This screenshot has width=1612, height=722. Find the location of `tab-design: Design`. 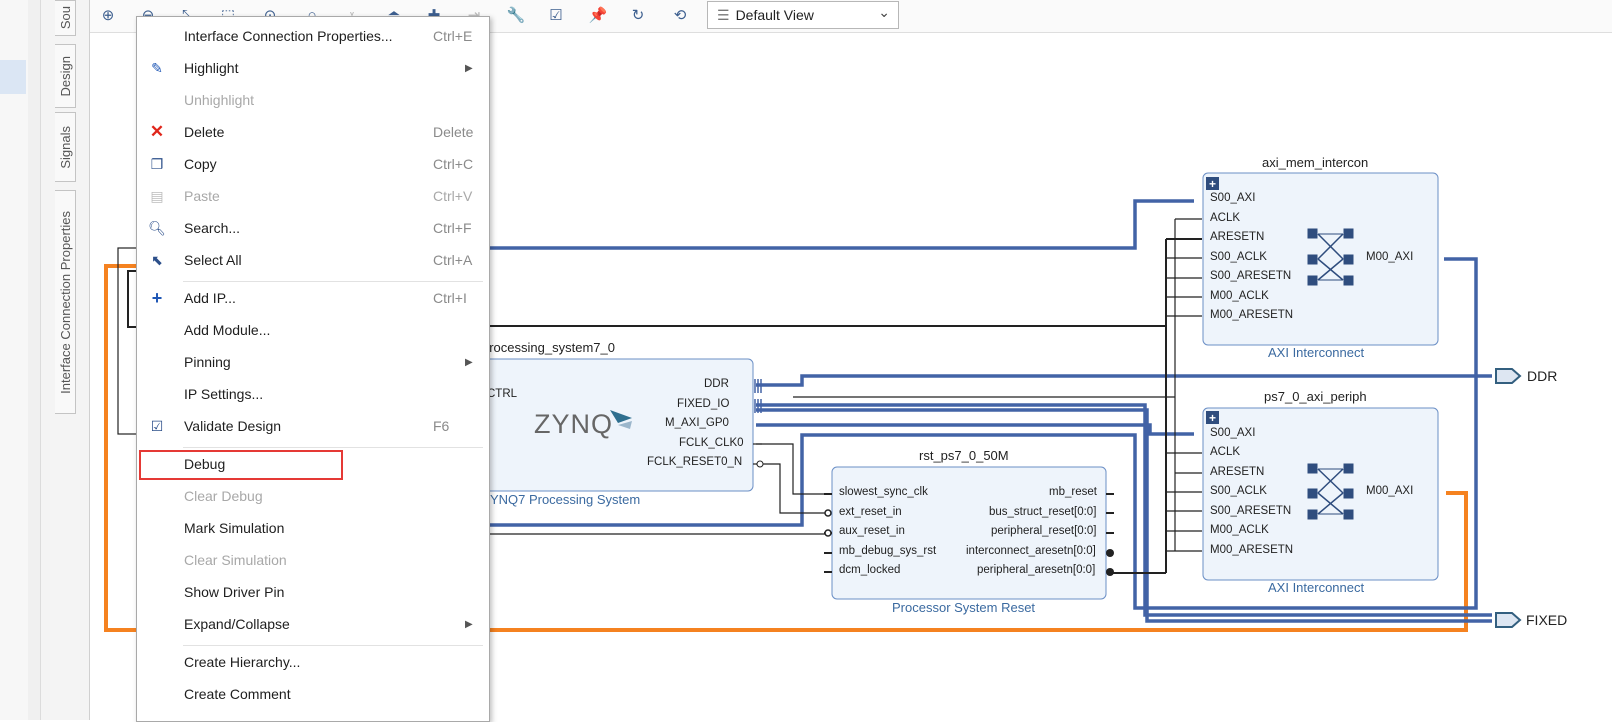

tab-design: Design is located at coordinates (65, 76).